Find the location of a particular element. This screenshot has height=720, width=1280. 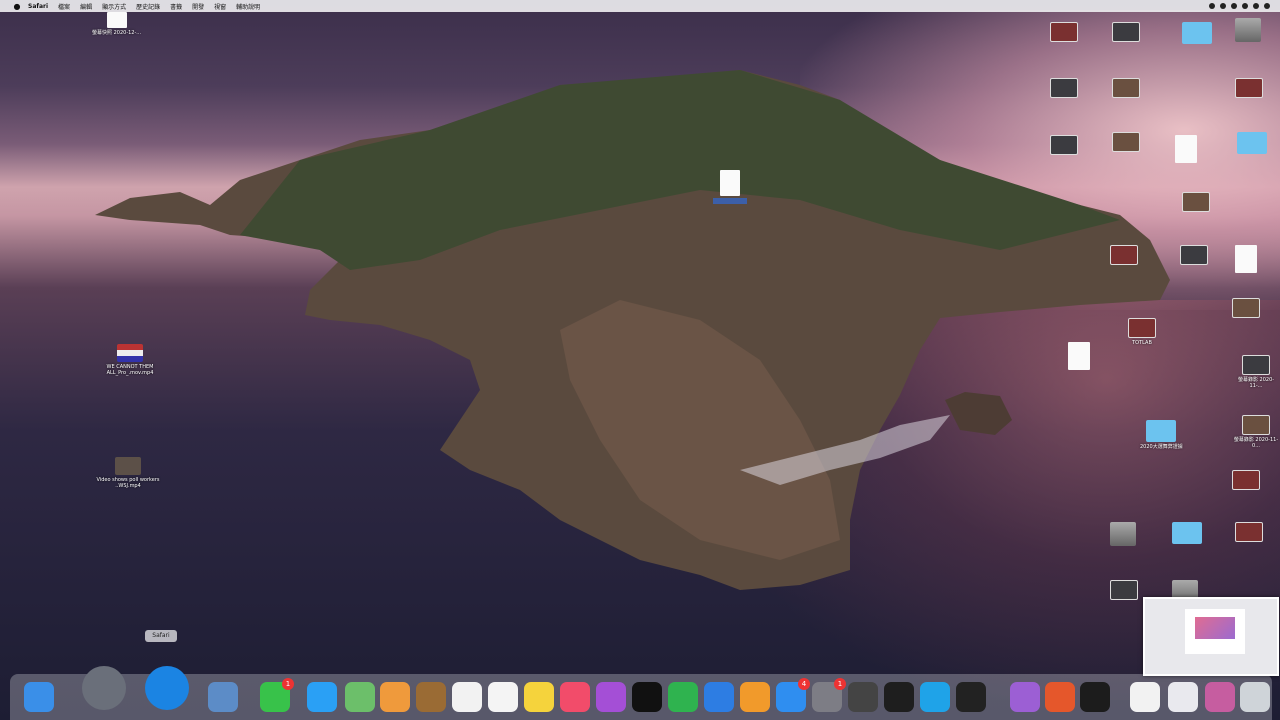

desktop-file-label: TOTLAB is located at coordinates (1142, 343).